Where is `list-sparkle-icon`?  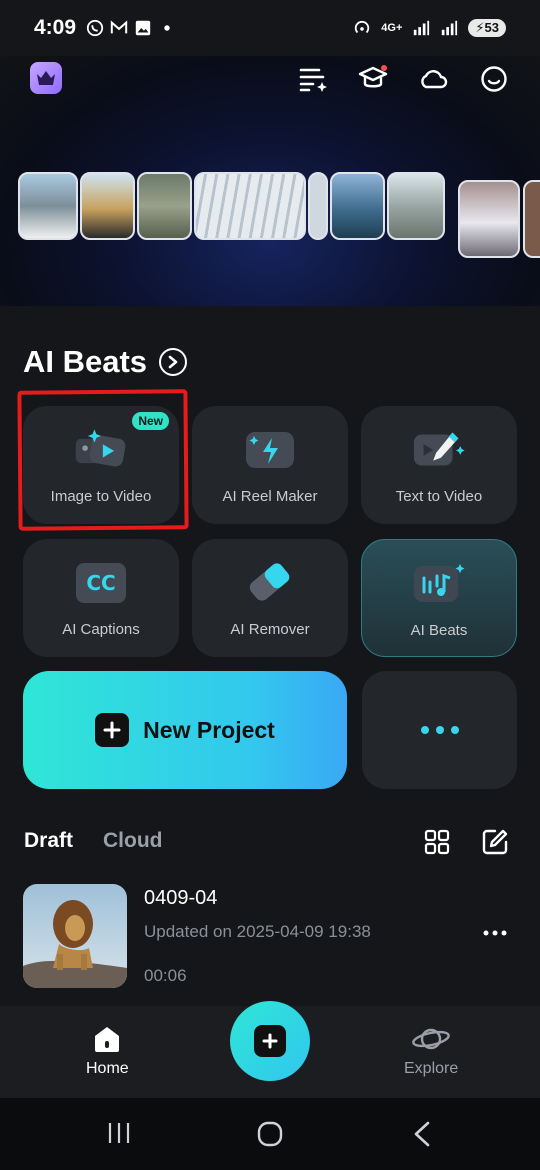 list-sparkle-icon is located at coordinates (313, 80).